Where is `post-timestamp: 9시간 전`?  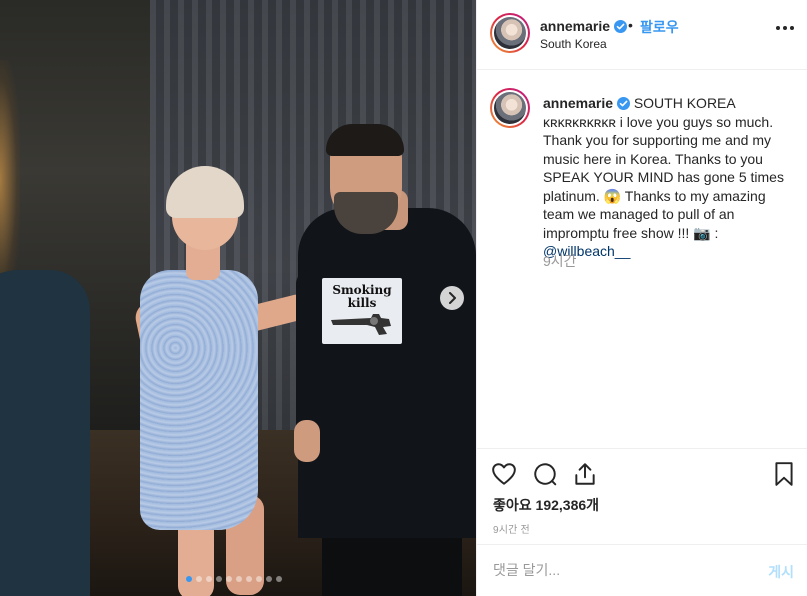
post-timestamp: 9시간 전 is located at coordinates (511, 530).